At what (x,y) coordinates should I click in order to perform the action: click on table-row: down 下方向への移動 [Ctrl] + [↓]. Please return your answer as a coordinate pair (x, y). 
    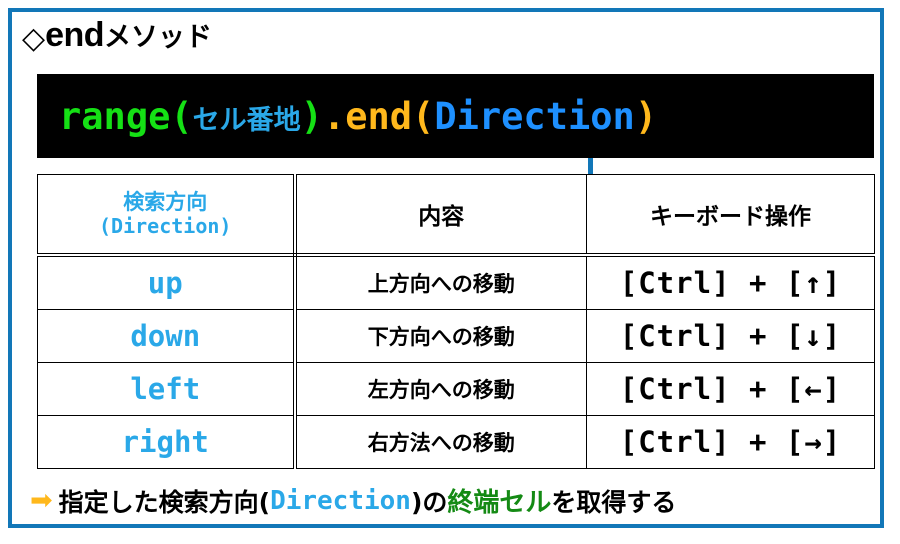
    Looking at the image, I should click on (456, 336).